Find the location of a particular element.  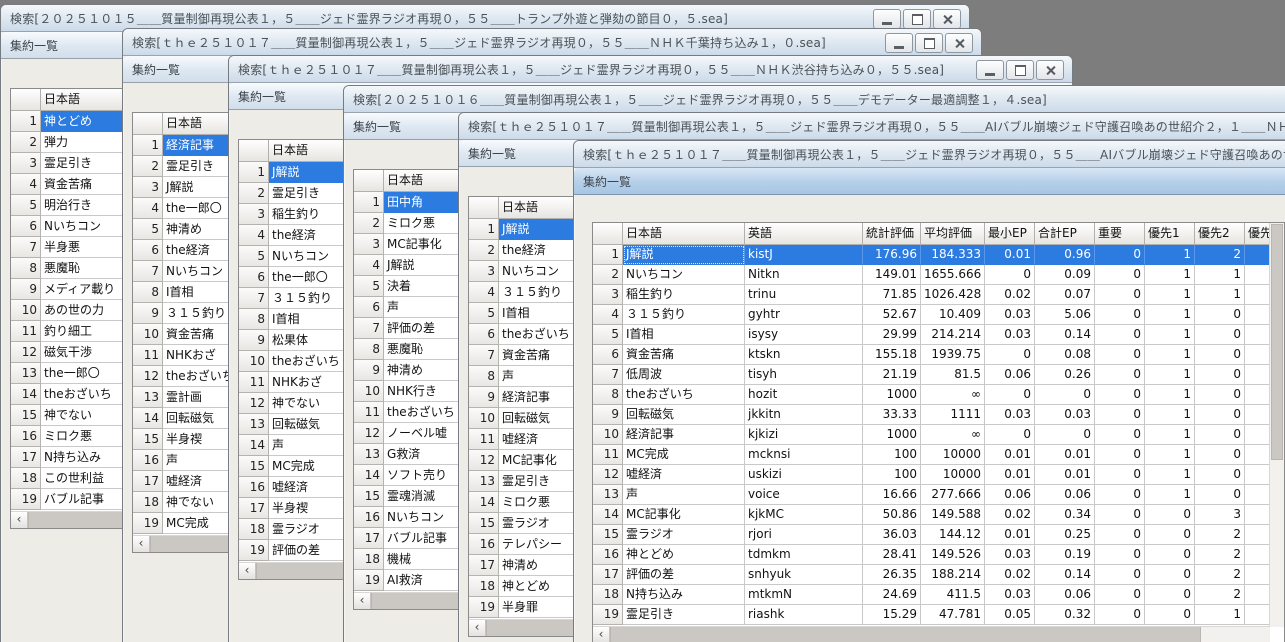

table-row: 16 ミロク悪 is located at coordinates (73, 436).